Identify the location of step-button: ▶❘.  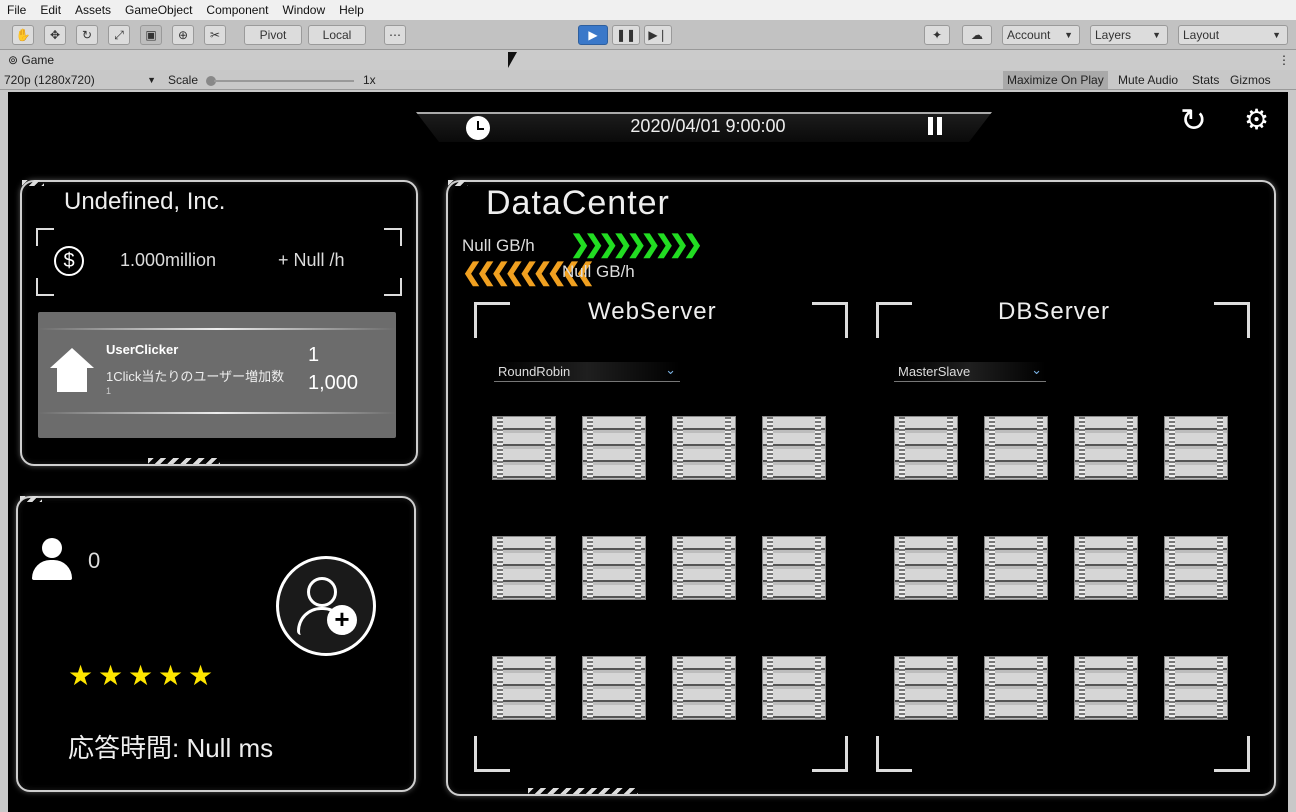
(658, 35).